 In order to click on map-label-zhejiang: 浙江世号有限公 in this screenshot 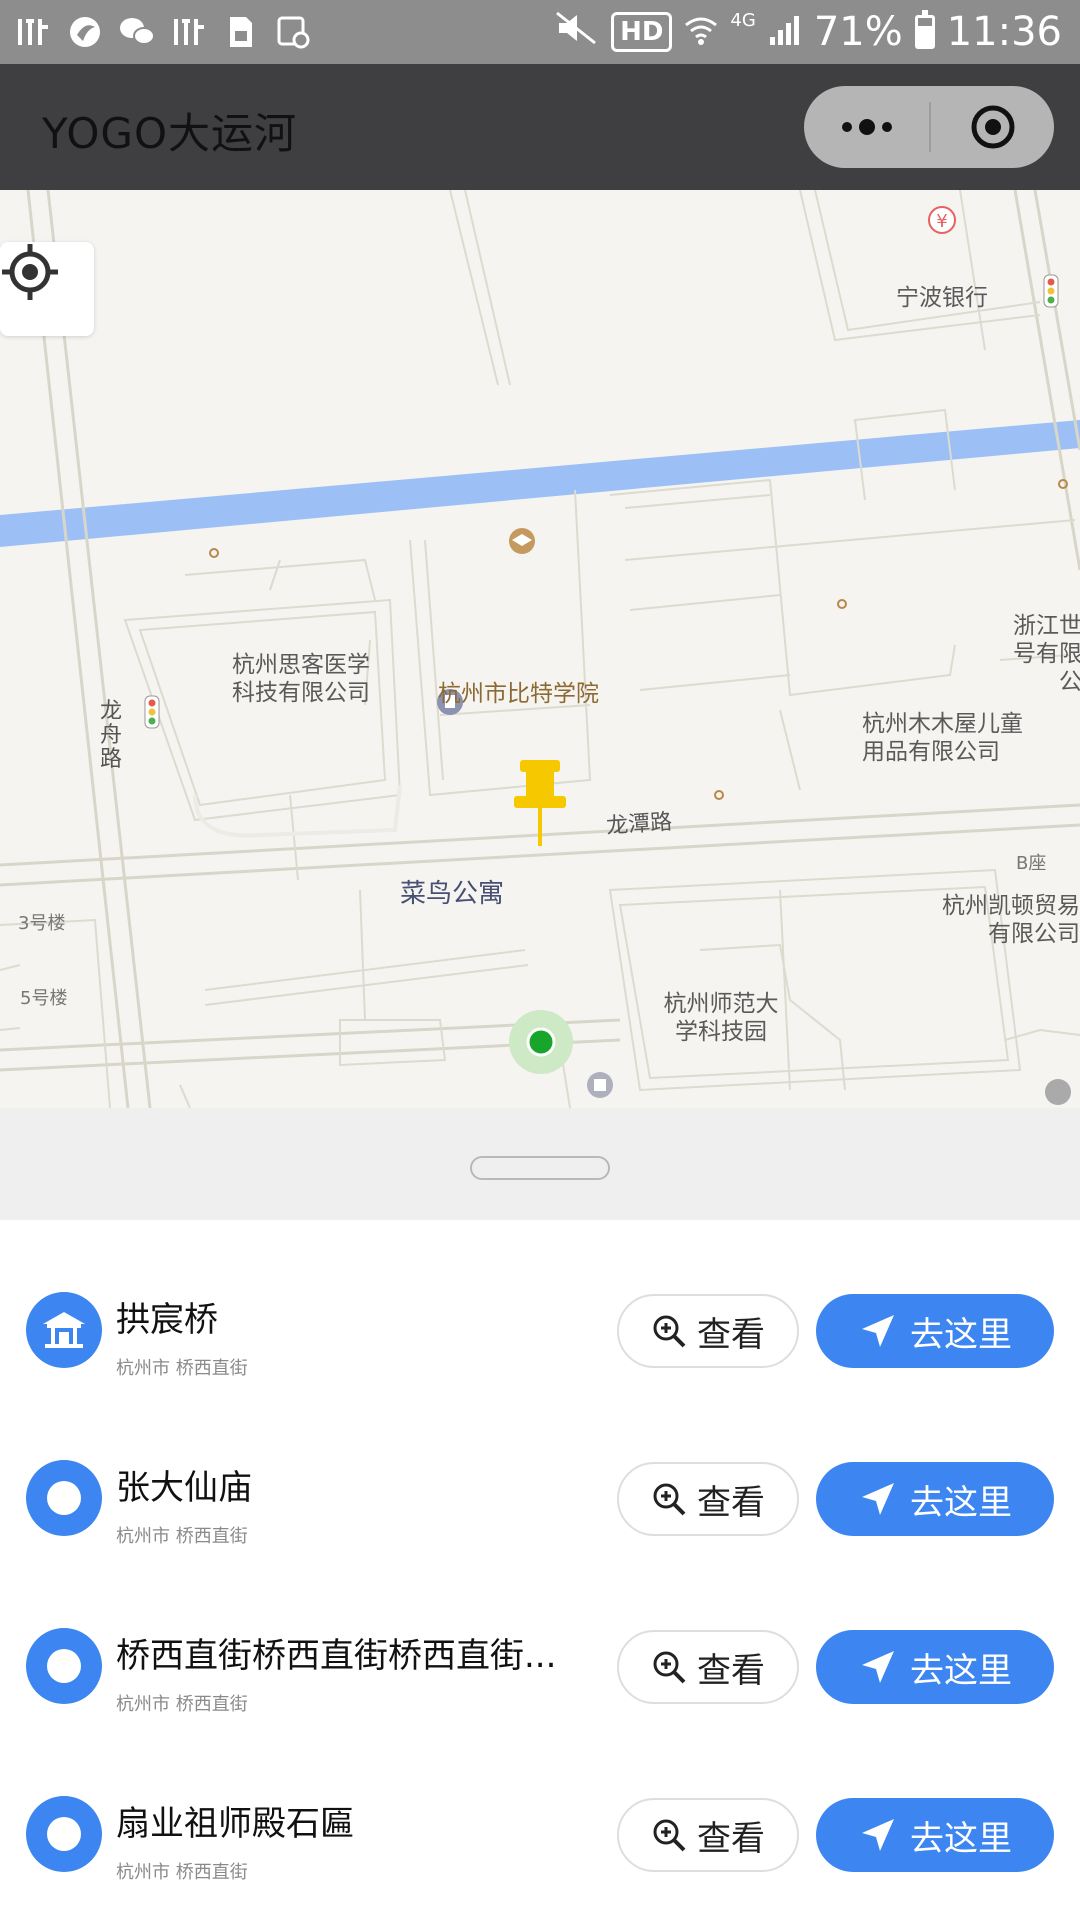, I will do `click(1046, 654)`.